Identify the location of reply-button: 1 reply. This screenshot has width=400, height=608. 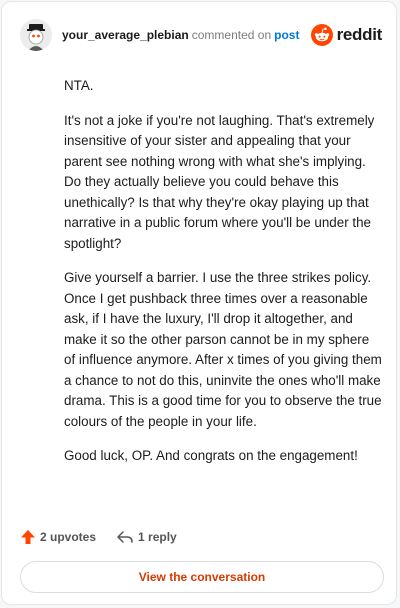
(146, 537).